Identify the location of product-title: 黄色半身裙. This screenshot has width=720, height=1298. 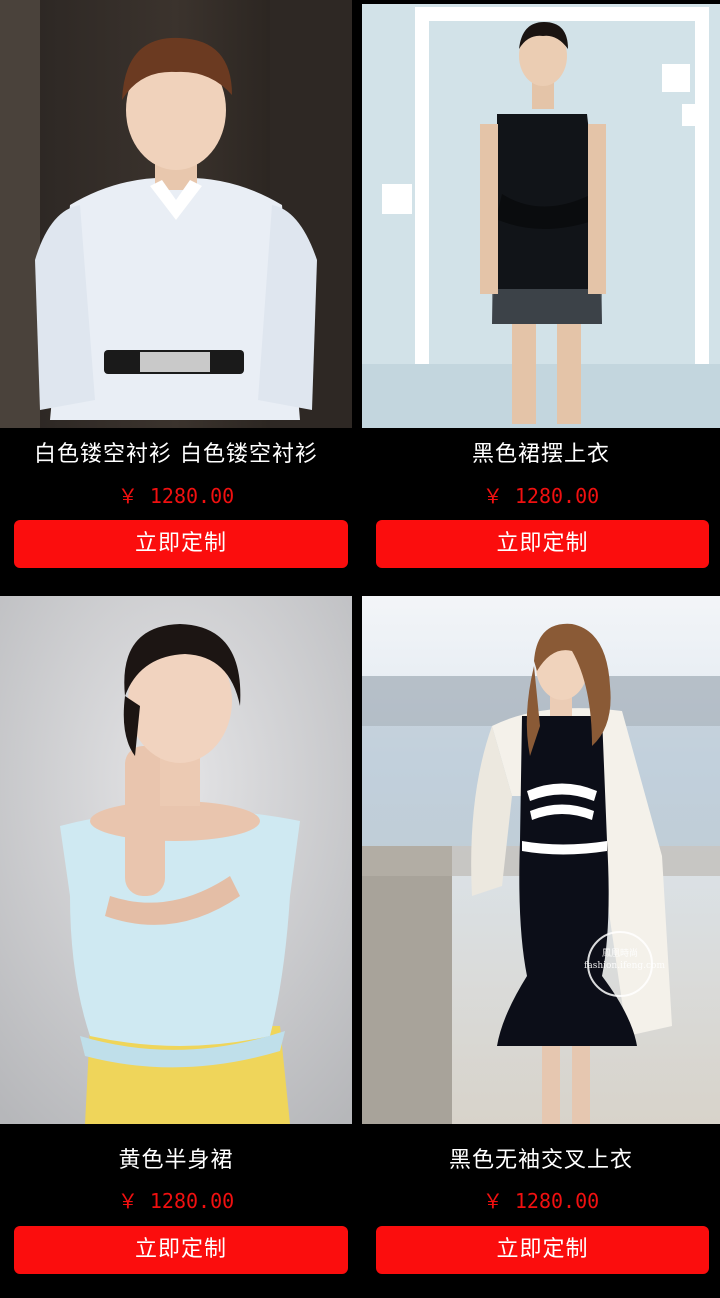
(176, 1160).